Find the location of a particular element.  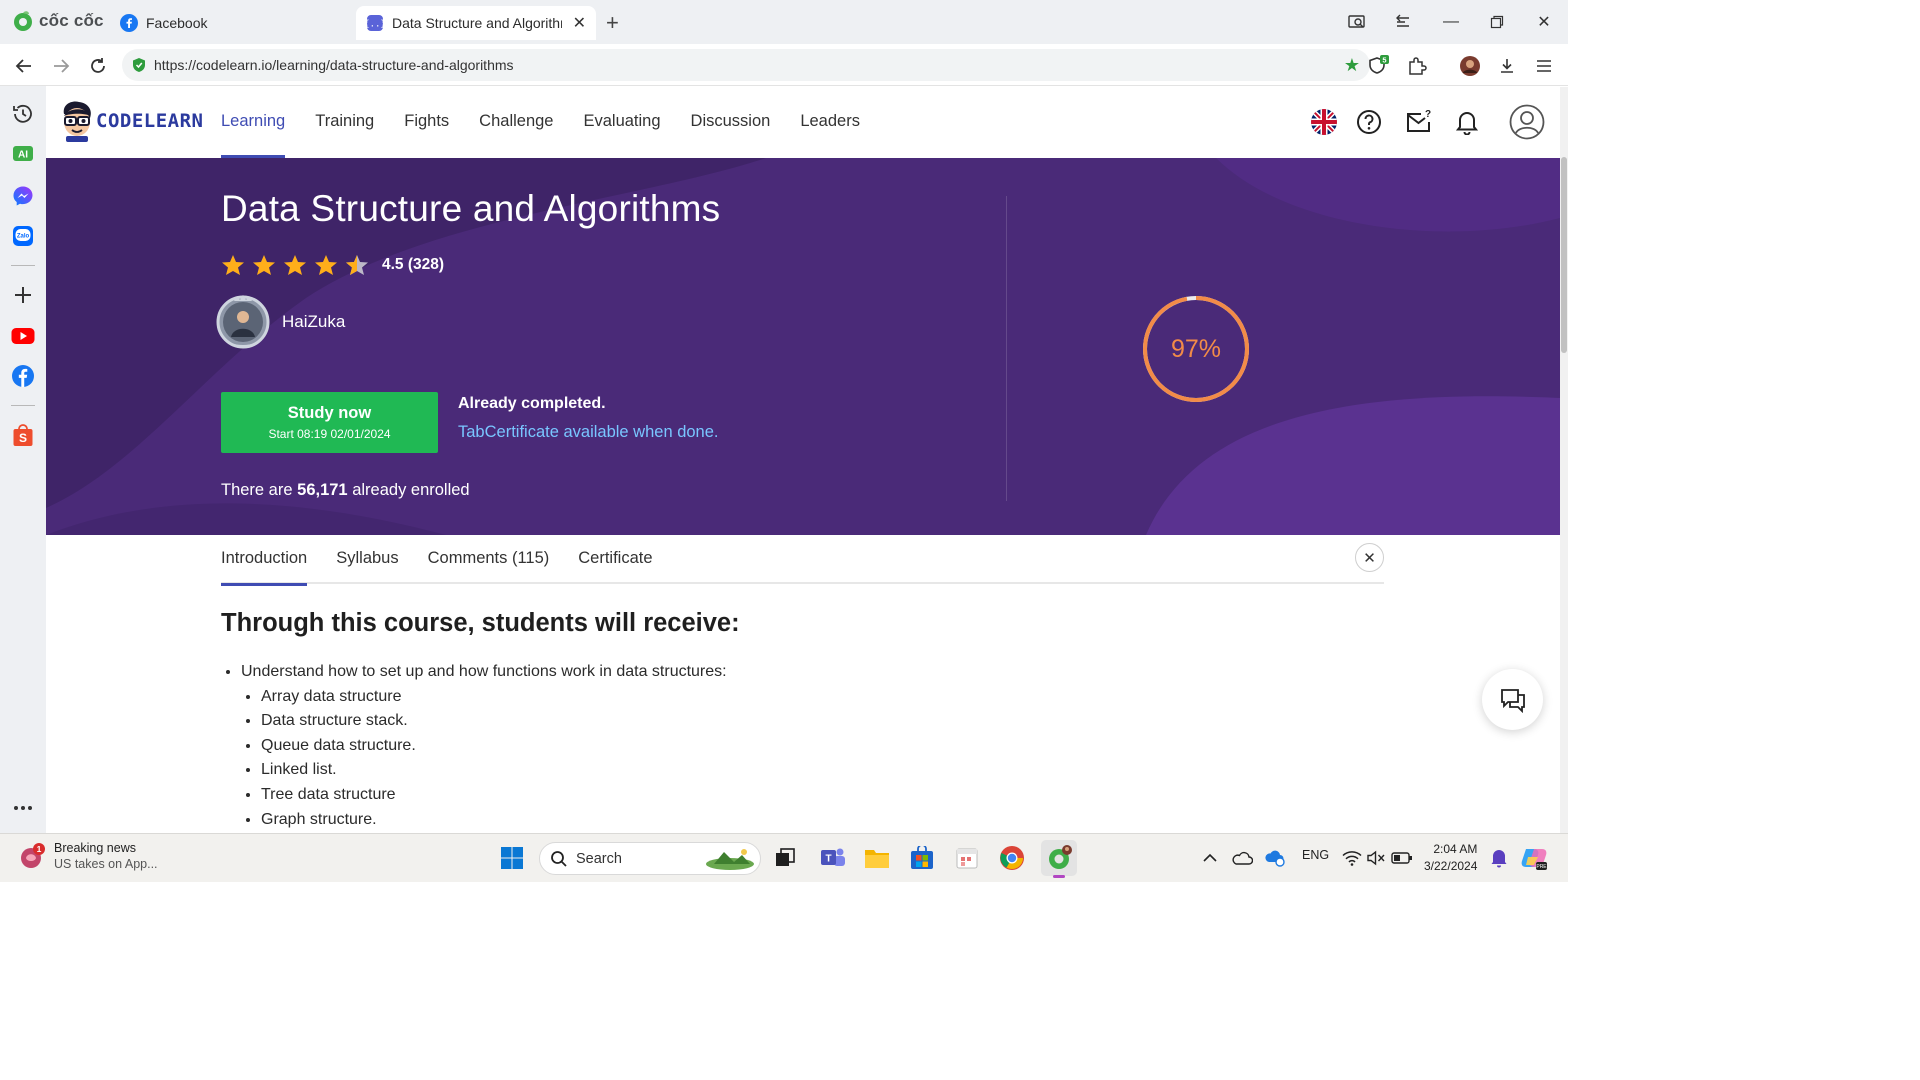

more-icon is located at coordinates (23, 808).